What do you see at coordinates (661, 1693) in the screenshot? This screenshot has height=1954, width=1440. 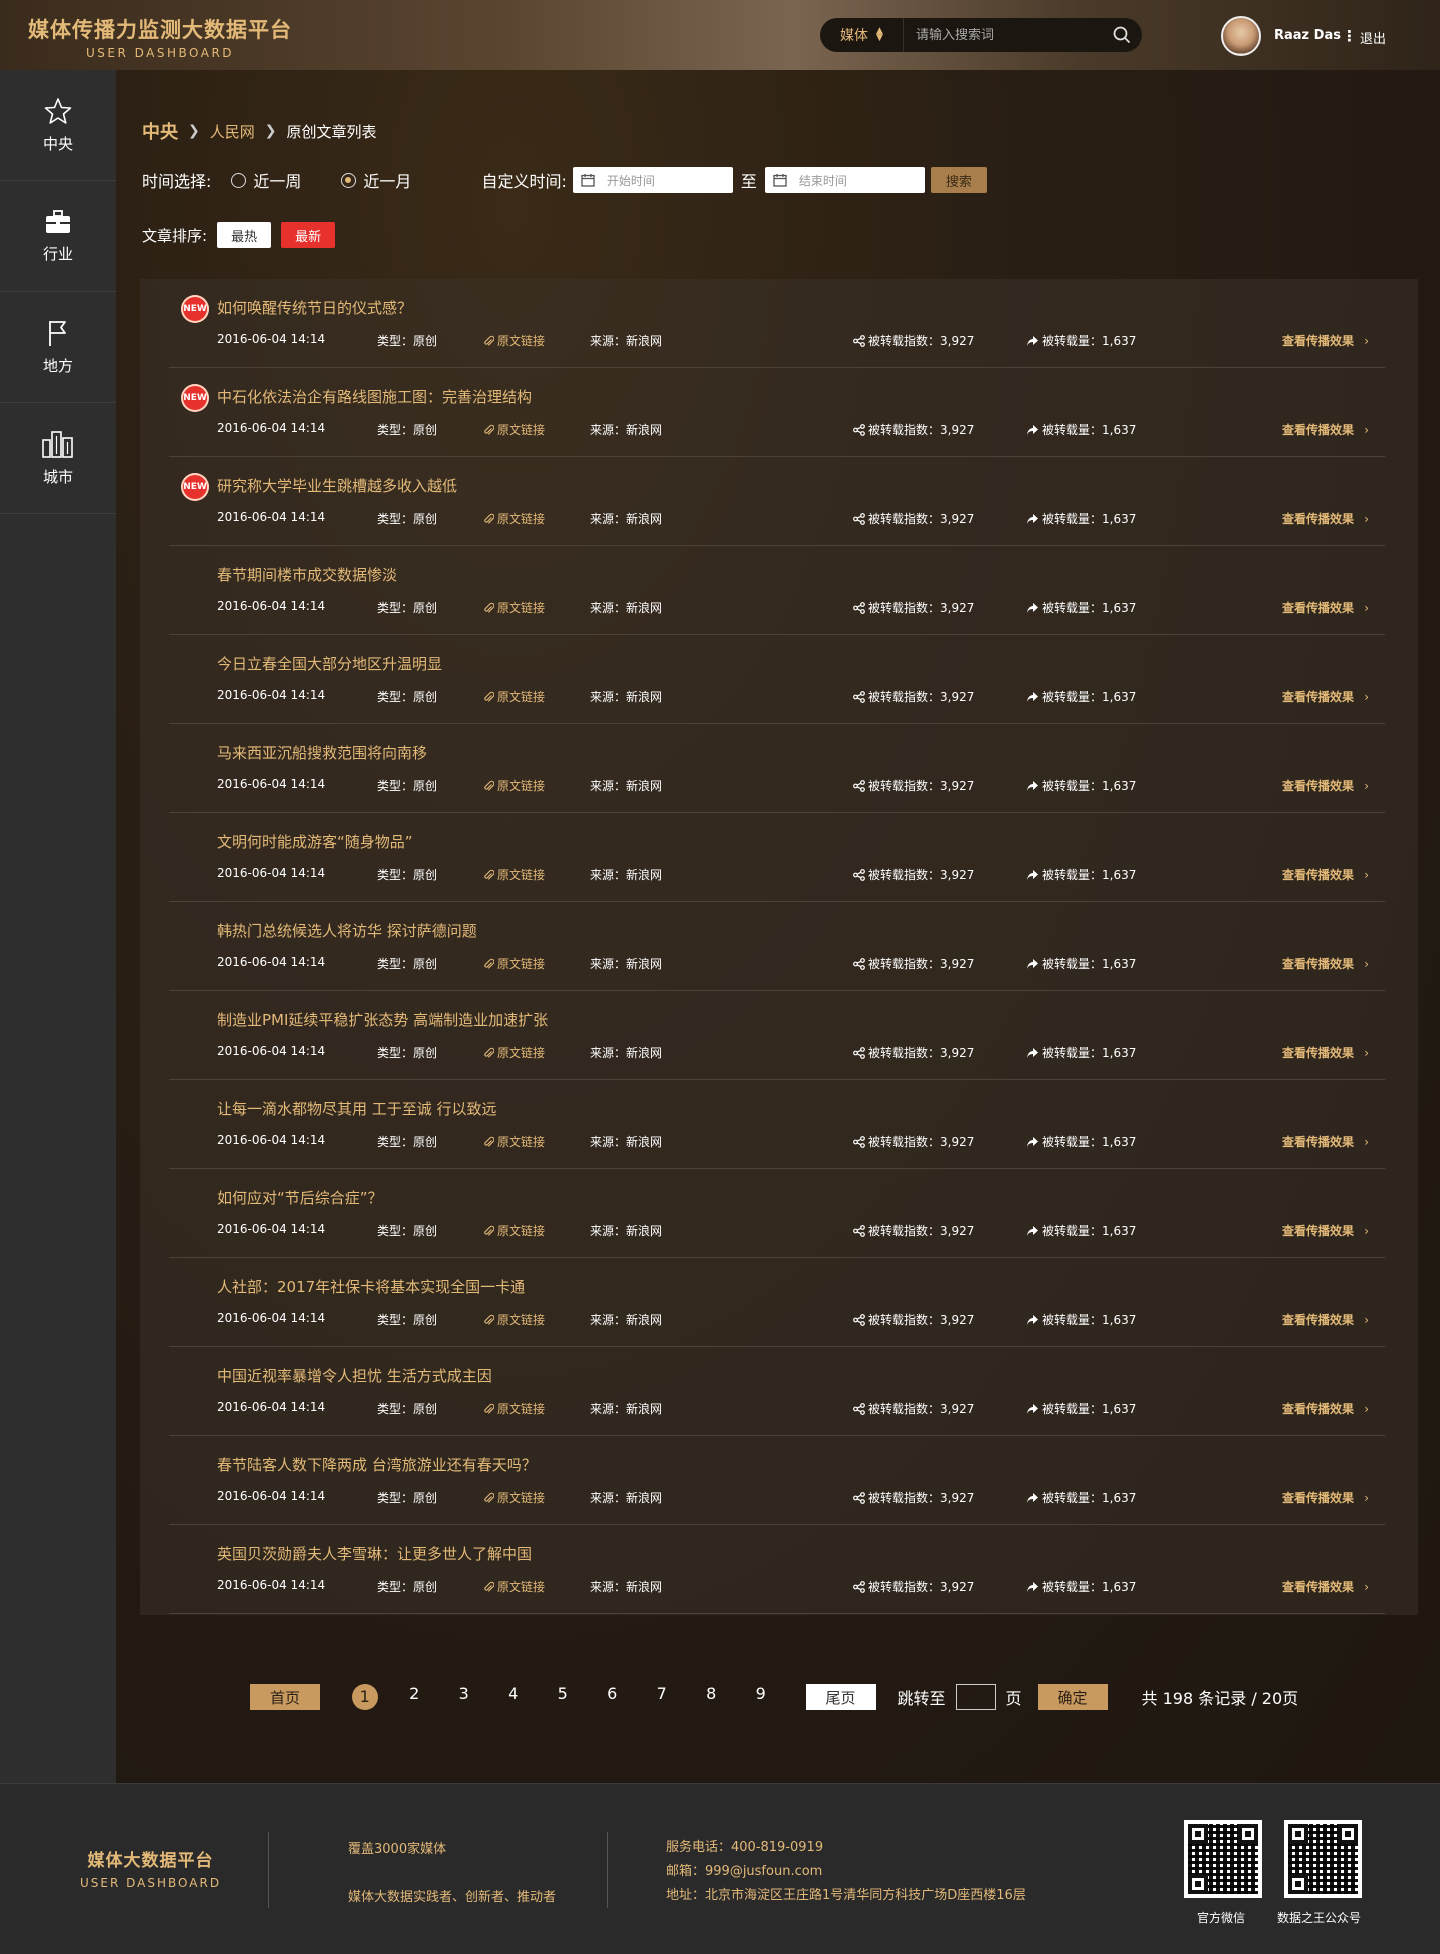 I see `page-number-label: 7` at bounding box center [661, 1693].